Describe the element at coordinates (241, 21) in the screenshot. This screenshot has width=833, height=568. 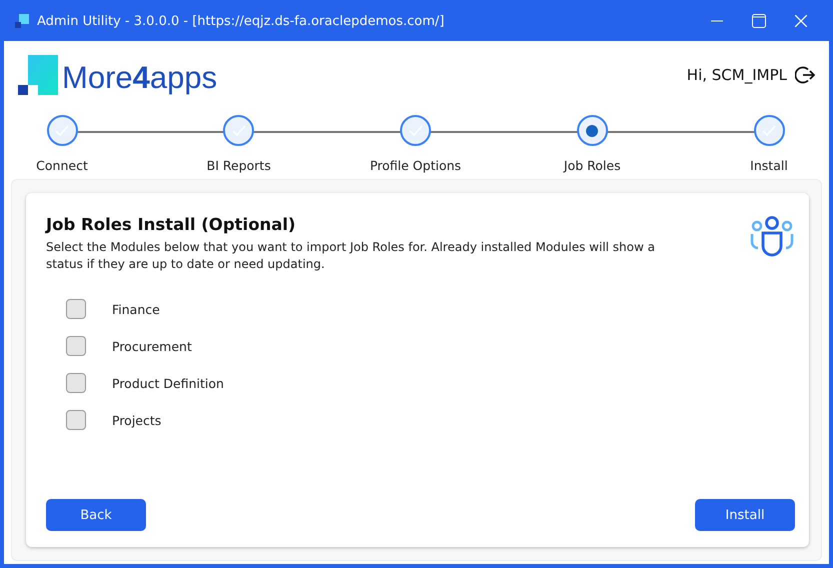
I see `window-title: Admin Utility - 3.0.0.0 - [https://eqjz.ds-fa.oraclepdemos.com/]` at that location.